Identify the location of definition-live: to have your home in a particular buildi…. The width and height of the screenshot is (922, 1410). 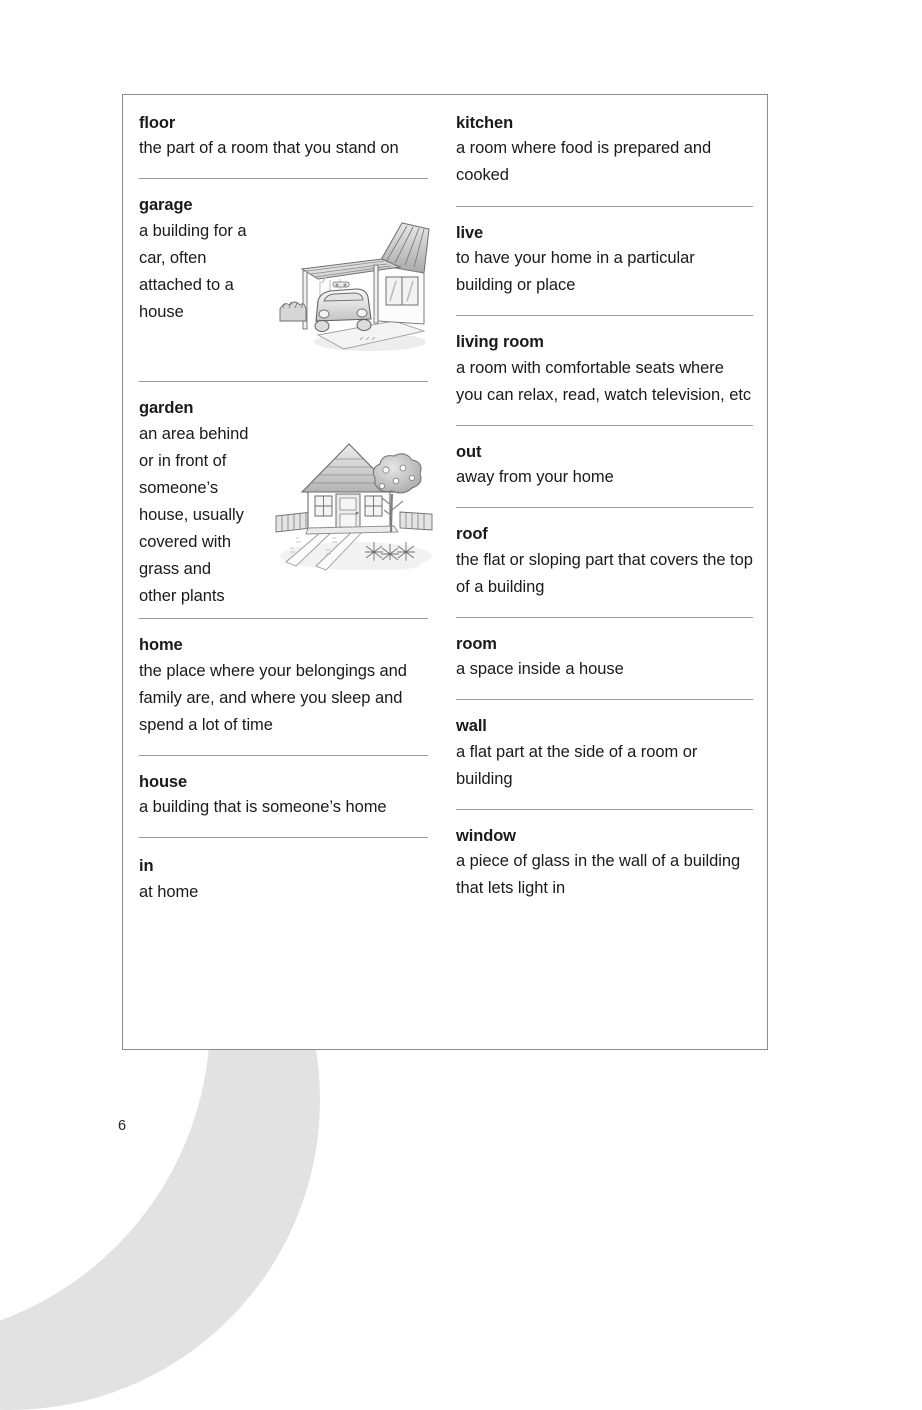
(575, 271).